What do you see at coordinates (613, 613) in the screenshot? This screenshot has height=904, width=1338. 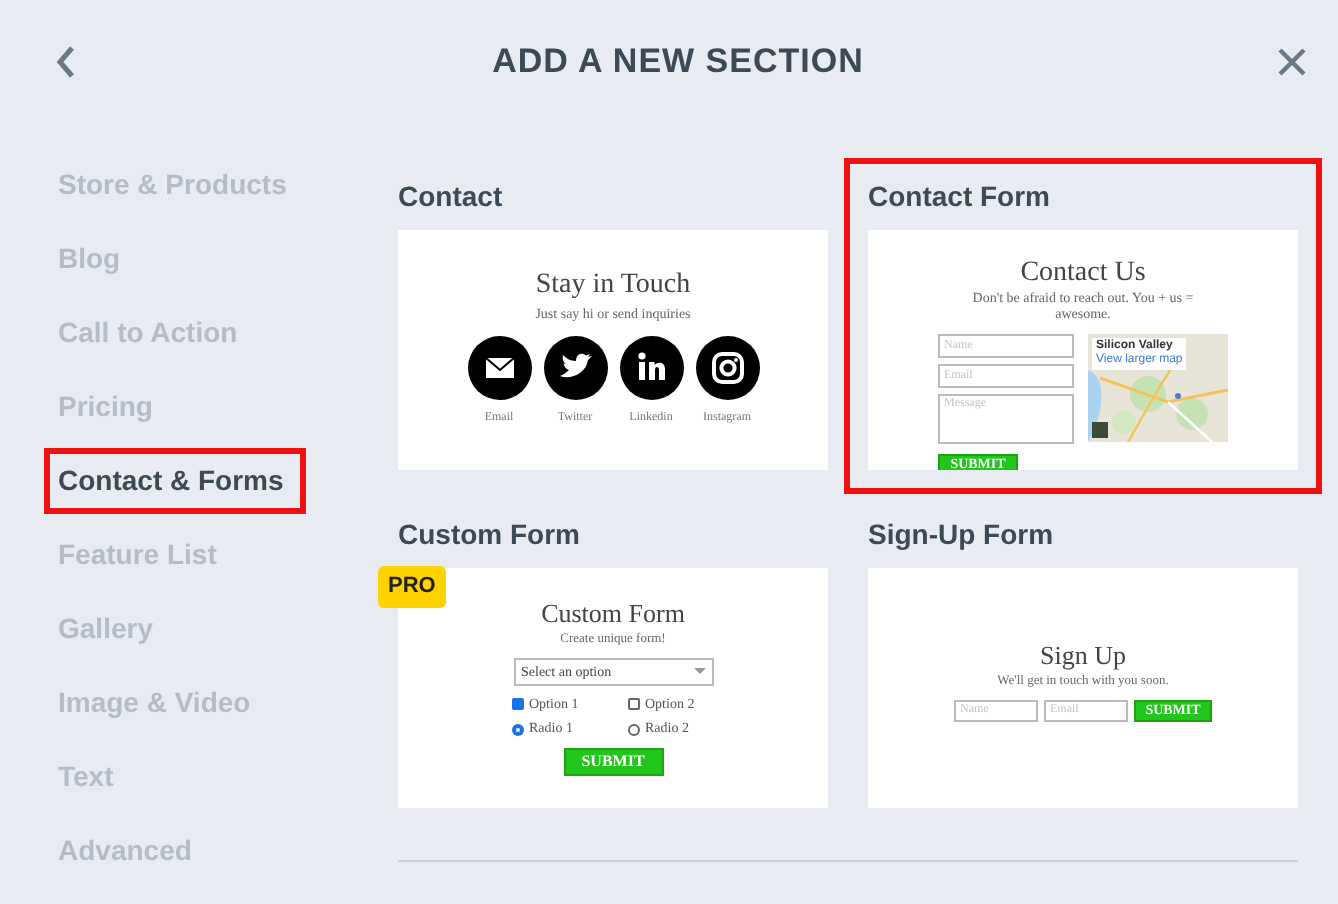 I see `preview-heading: Custom Form` at bounding box center [613, 613].